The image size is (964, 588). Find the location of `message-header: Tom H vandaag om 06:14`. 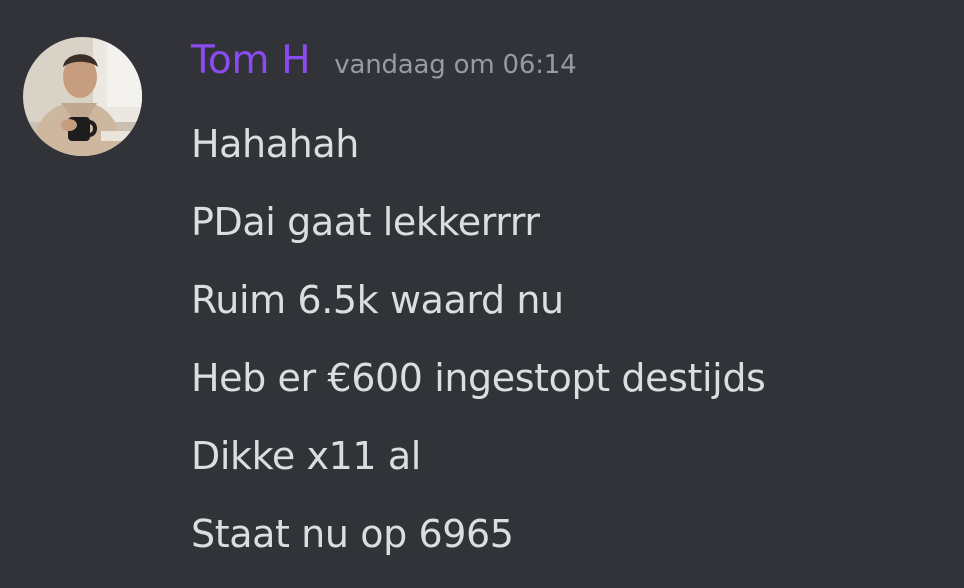

message-header: Tom H vandaag om 06:14 is located at coordinates (384, 65).